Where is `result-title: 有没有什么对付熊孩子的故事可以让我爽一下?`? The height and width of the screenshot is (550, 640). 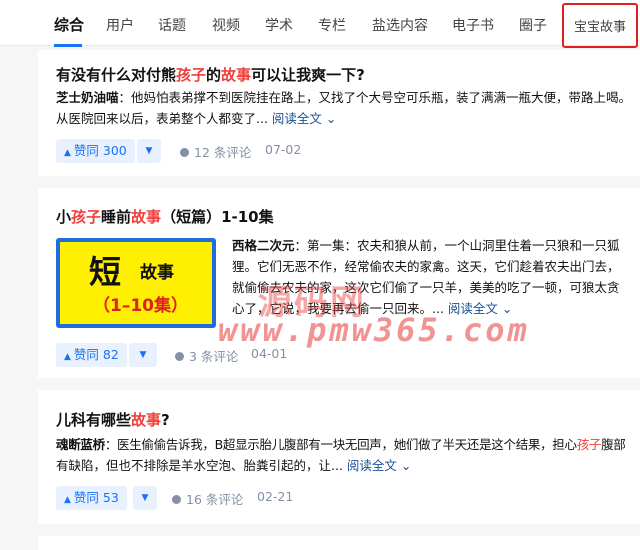
result-title: 有没有什么对付熊孩子的故事可以让我爽一下? is located at coordinates (210, 74).